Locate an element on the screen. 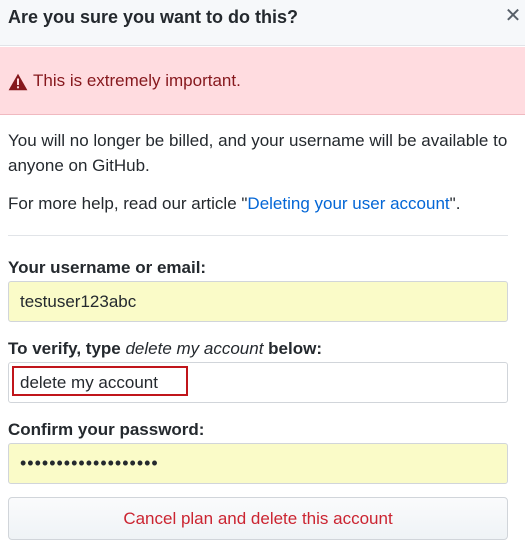  help-article-link: Deleting your user account is located at coordinates (348, 203).